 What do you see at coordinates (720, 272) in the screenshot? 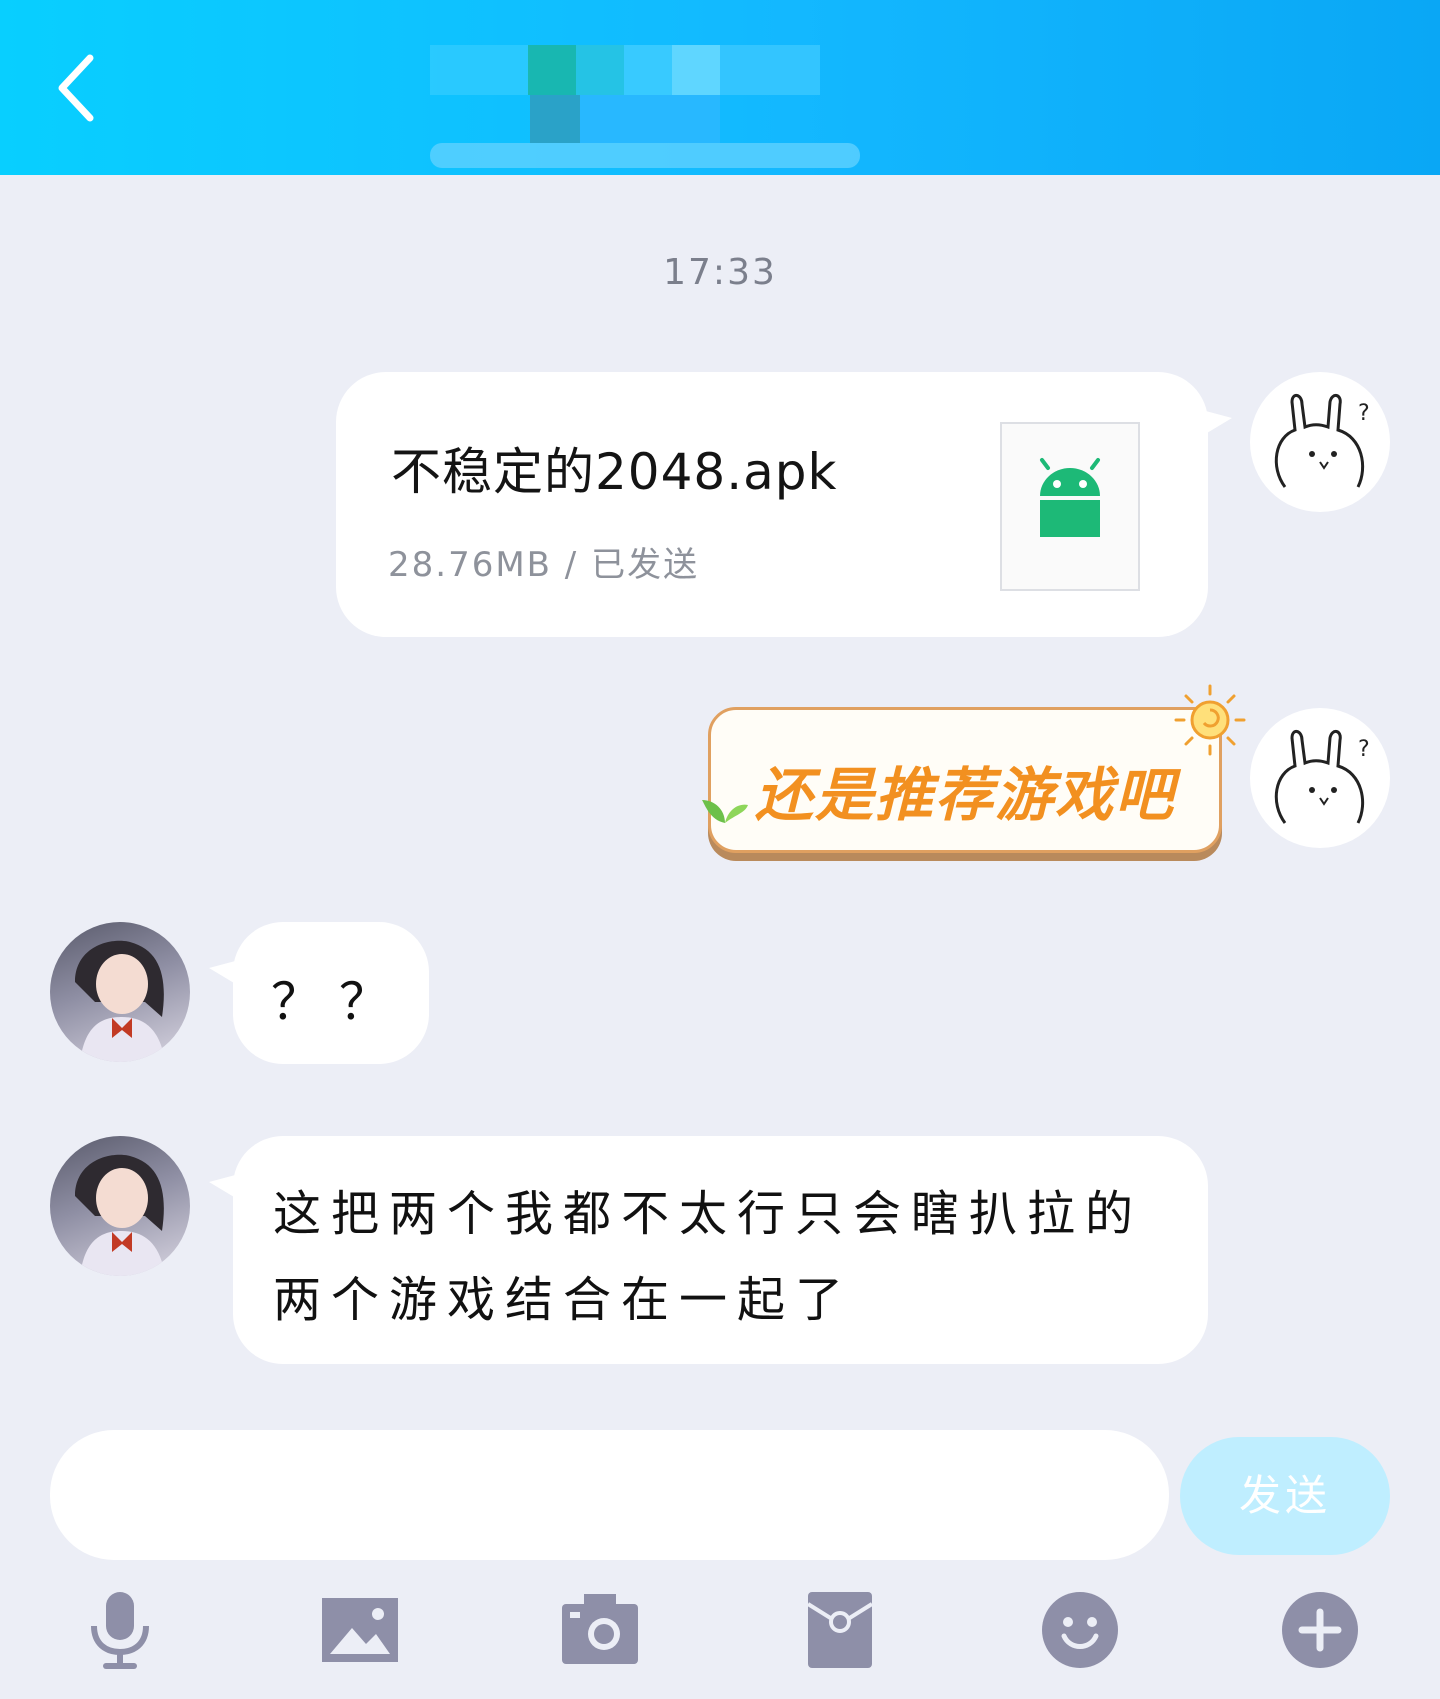
I see `timestamp: 17:33` at bounding box center [720, 272].